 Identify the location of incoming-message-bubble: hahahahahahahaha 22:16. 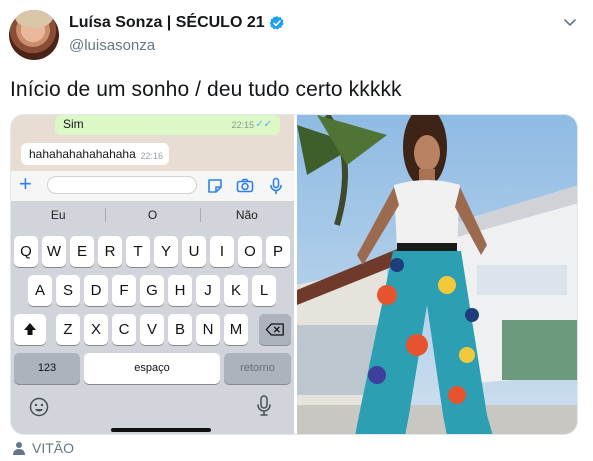
(95, 154).